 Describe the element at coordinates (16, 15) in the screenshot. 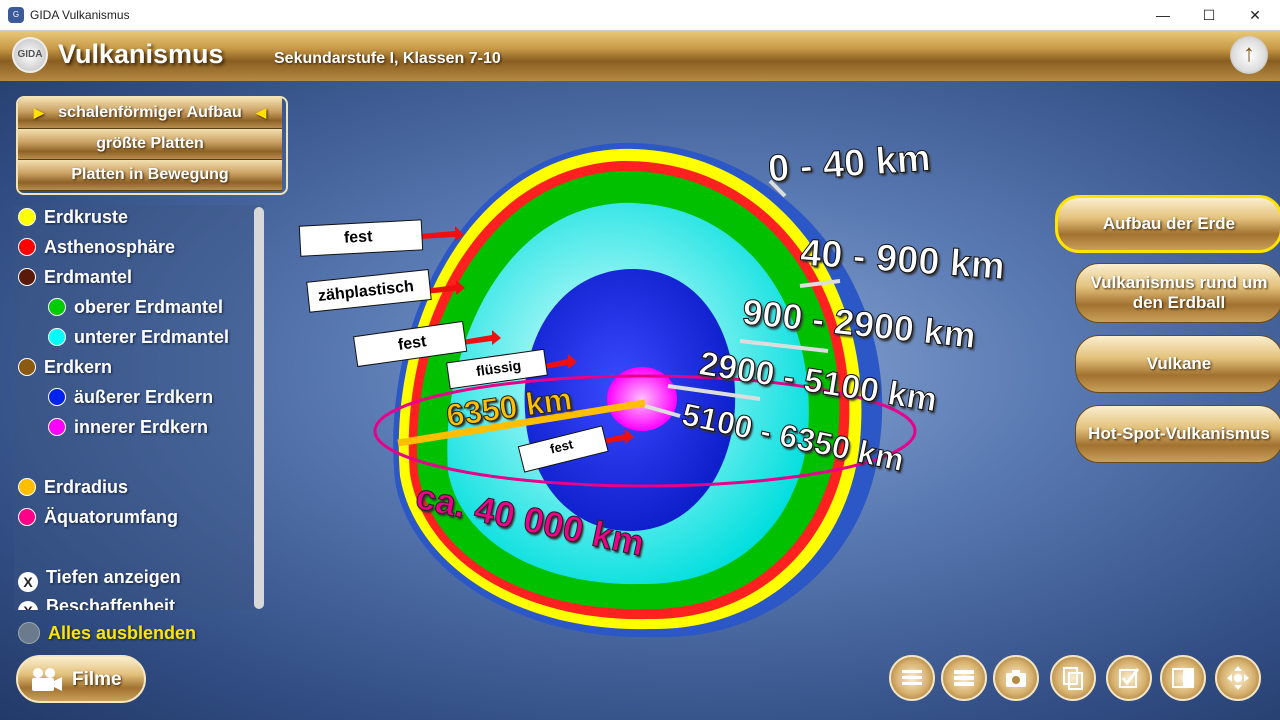

I see `app-icon: G` at that location.